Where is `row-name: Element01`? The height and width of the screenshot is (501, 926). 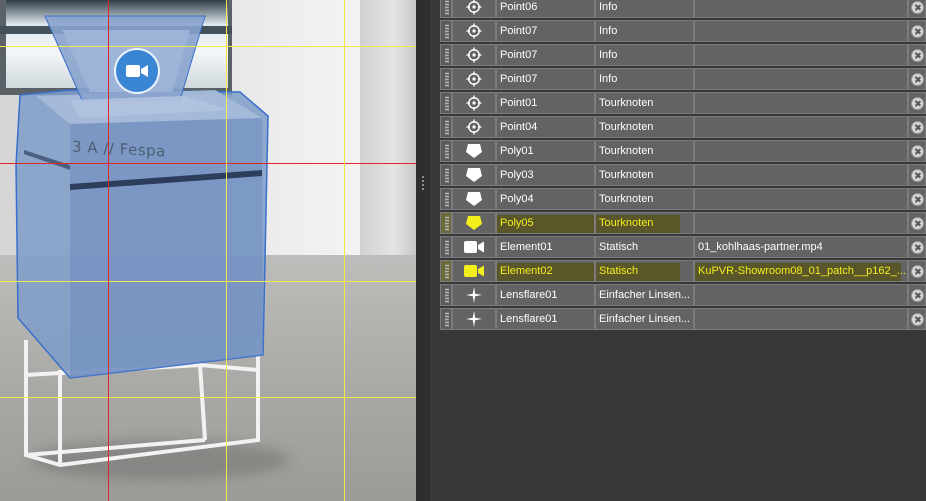 row-name: Element01 is located at coordinates (545, 247).